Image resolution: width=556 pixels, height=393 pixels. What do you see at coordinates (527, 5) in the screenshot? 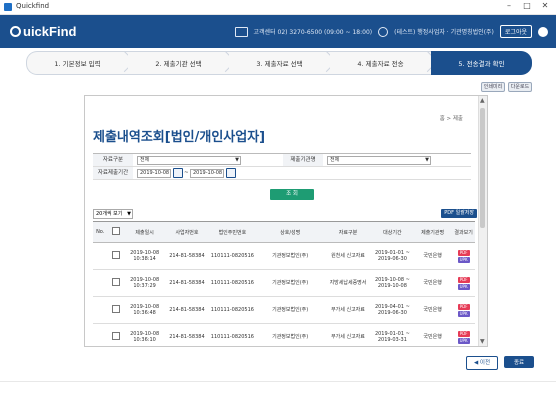
I see `maximize-button: □` at bounding box center [527, 5].